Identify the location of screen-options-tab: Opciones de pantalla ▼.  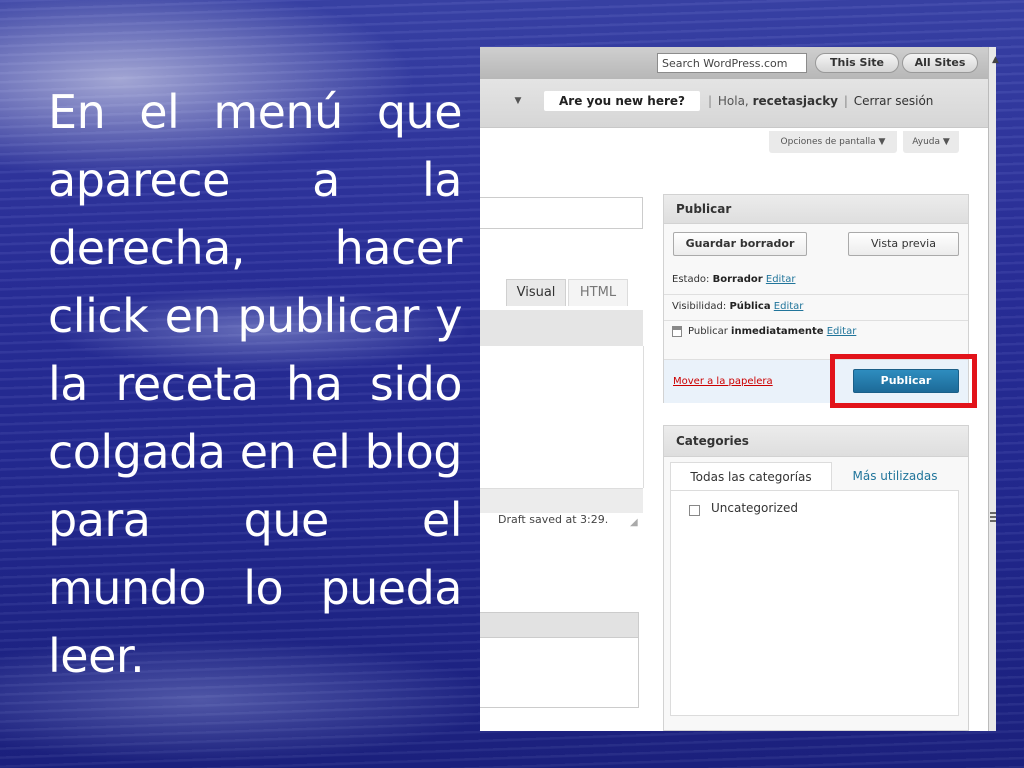
(833, 142).